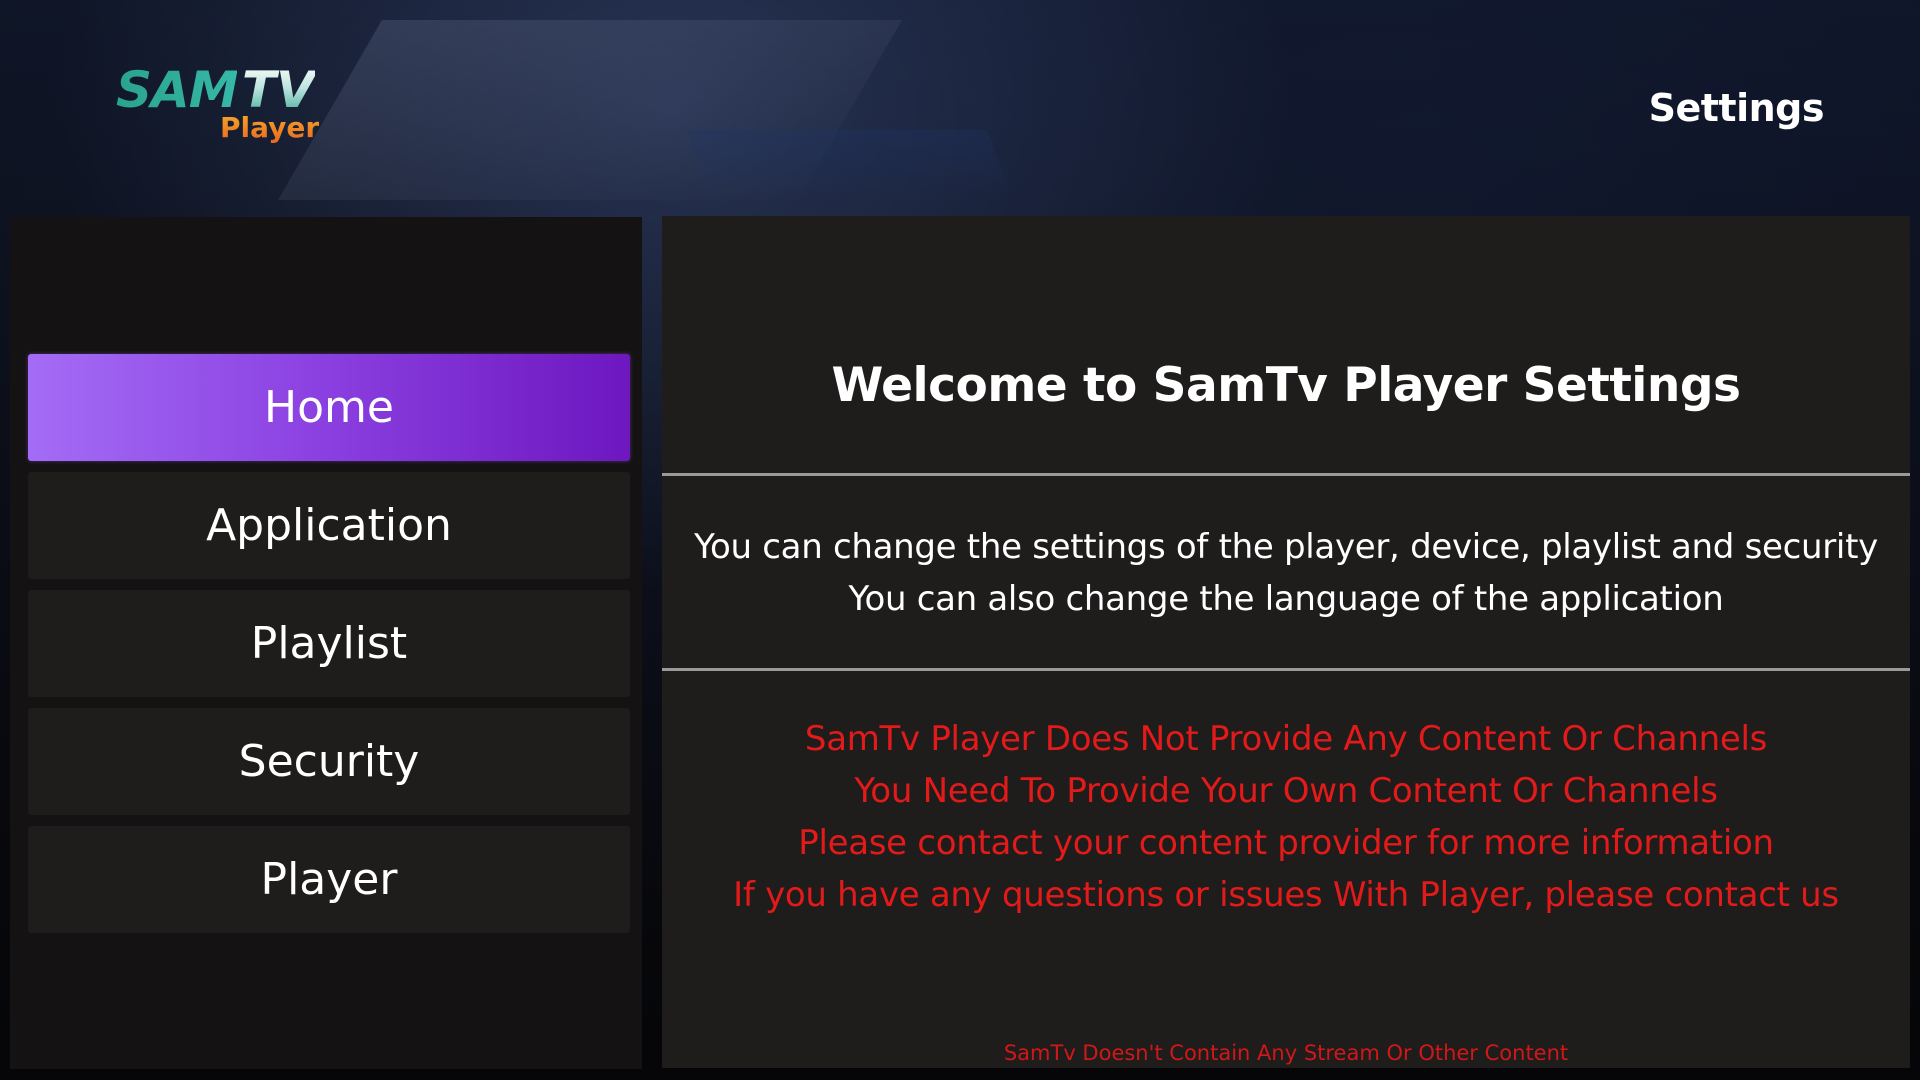 Image resolution: width=1920 pixels, height=1080 pixels. I want to click on sidebar-item-player: Player, so click(329, 879).